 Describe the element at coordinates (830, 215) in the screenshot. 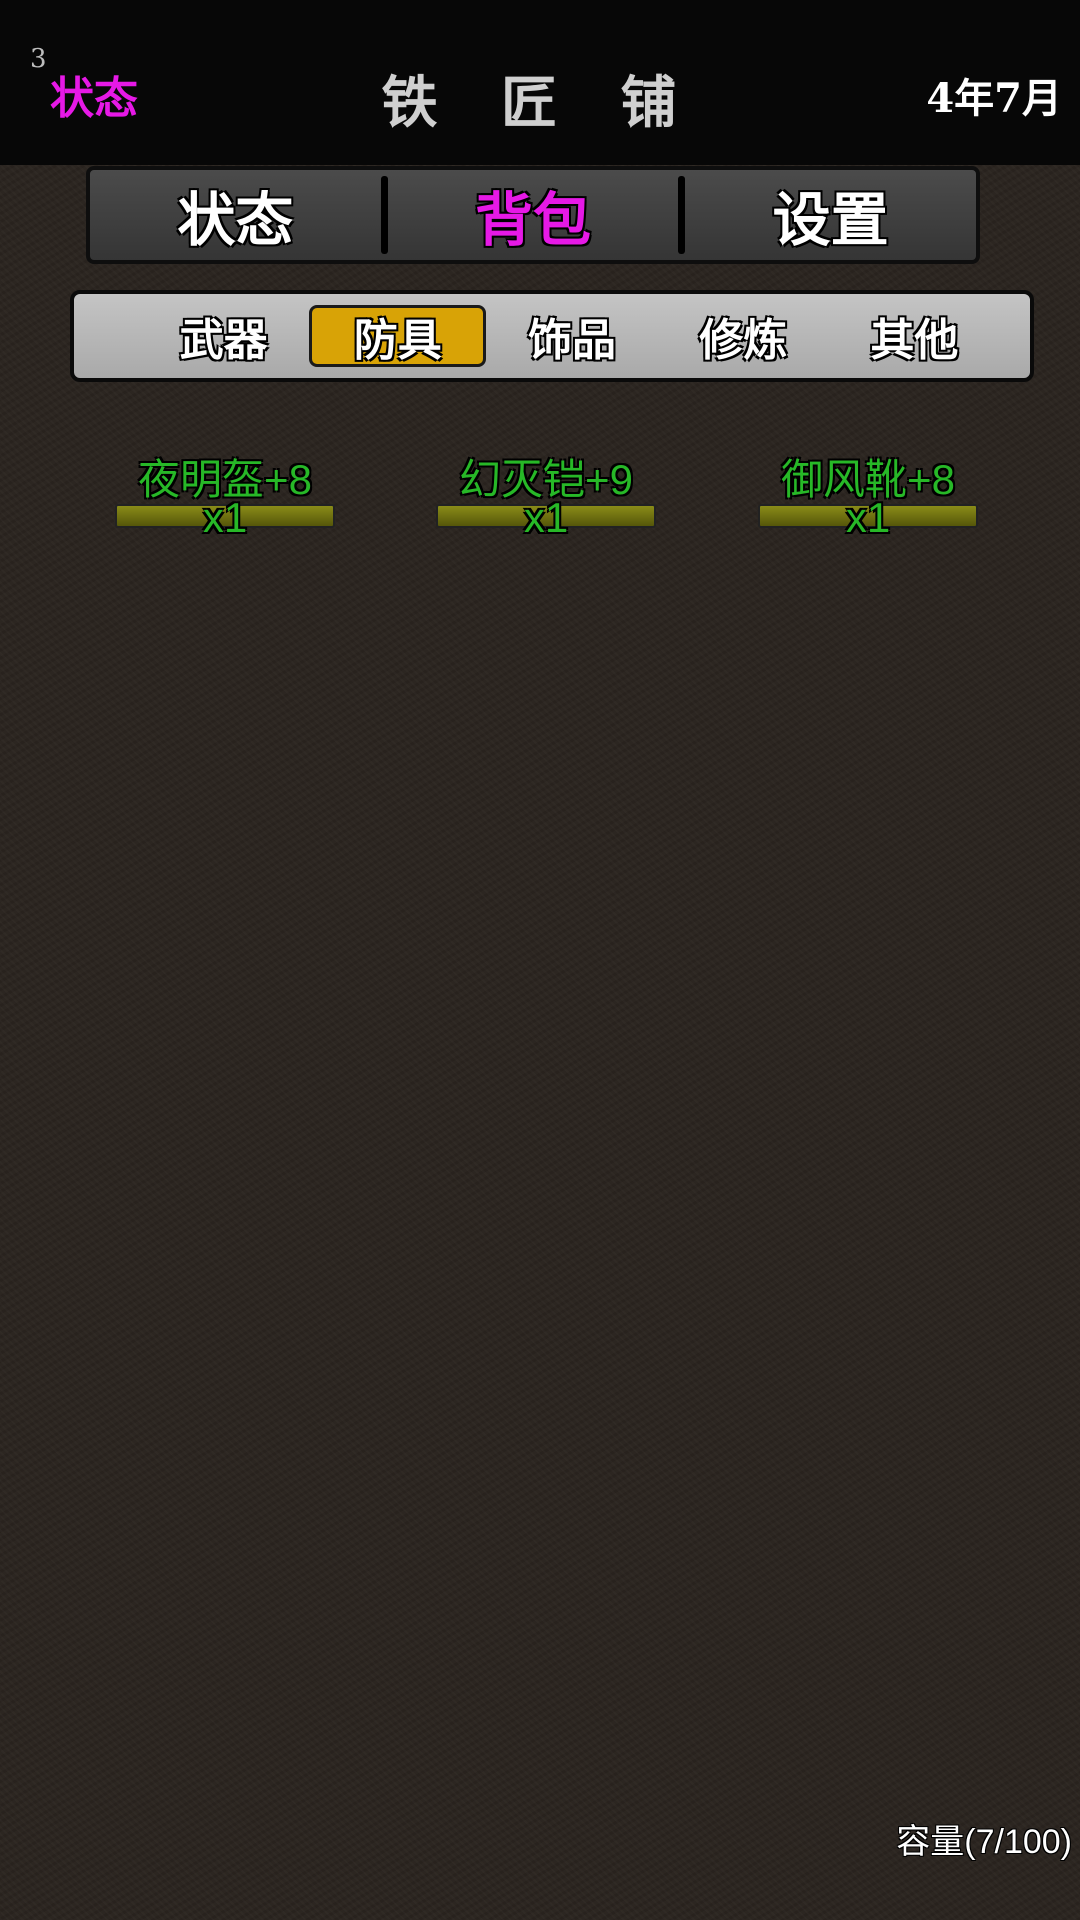

I see `tab-settings: 设置` at that location.